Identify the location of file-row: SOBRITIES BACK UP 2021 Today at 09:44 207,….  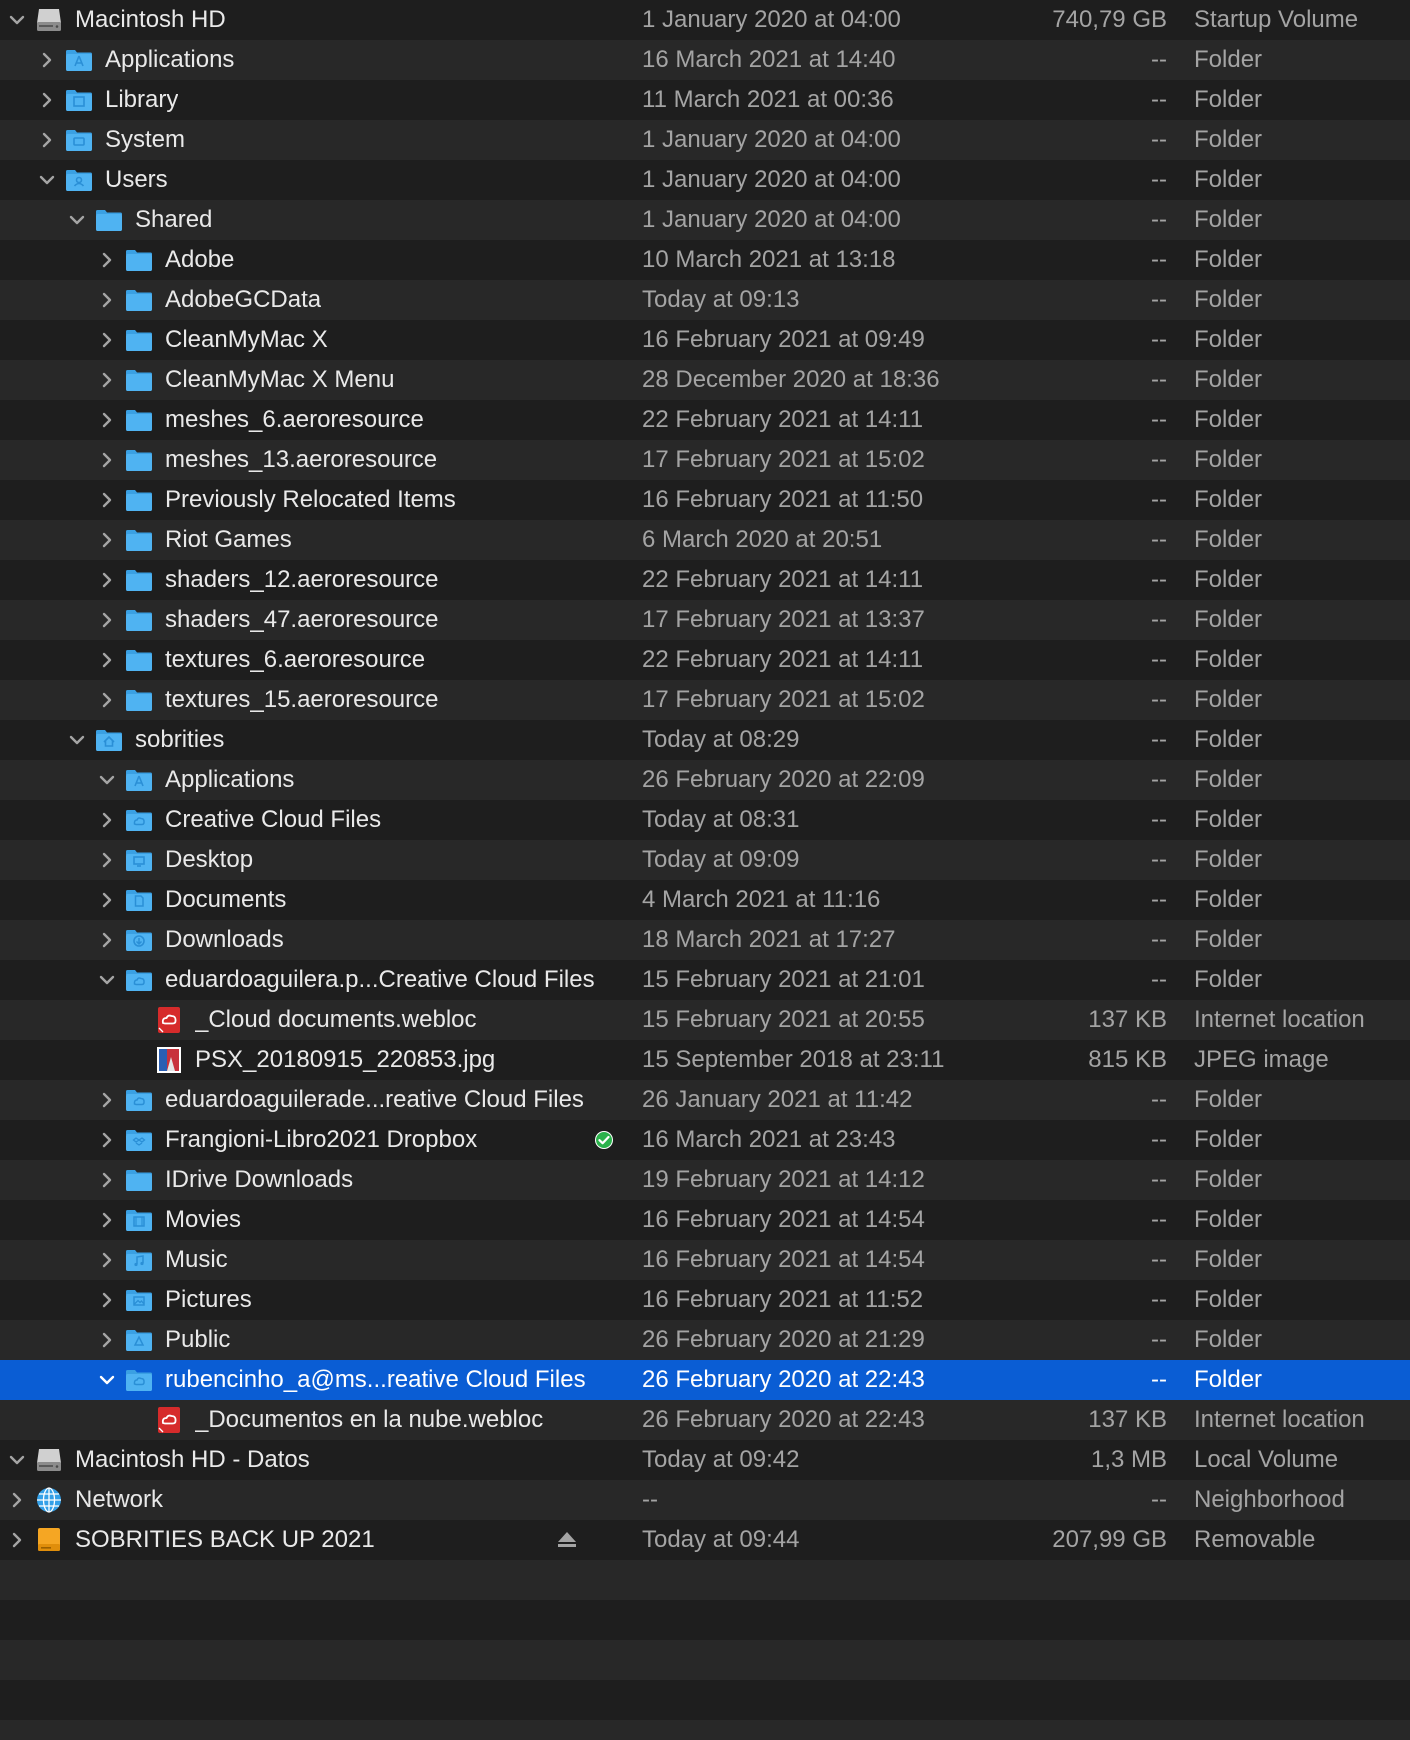
(705, 1540).